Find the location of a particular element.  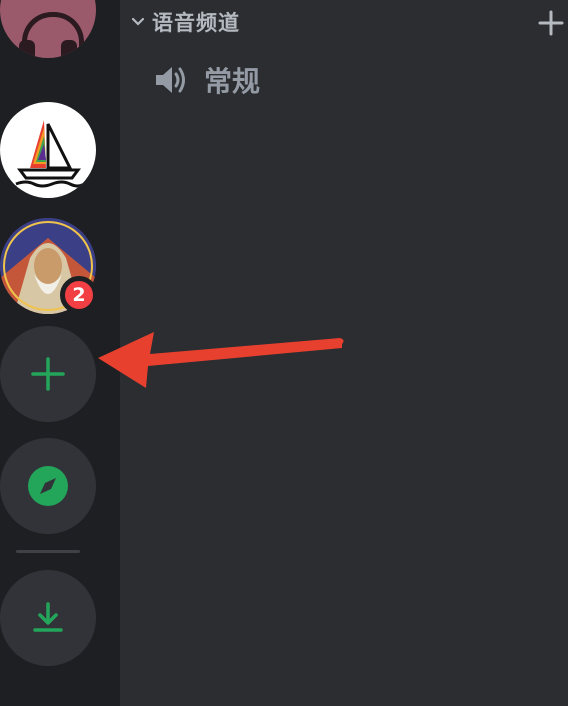

category-label: 语音频道 is located at coordinates (196, 23).